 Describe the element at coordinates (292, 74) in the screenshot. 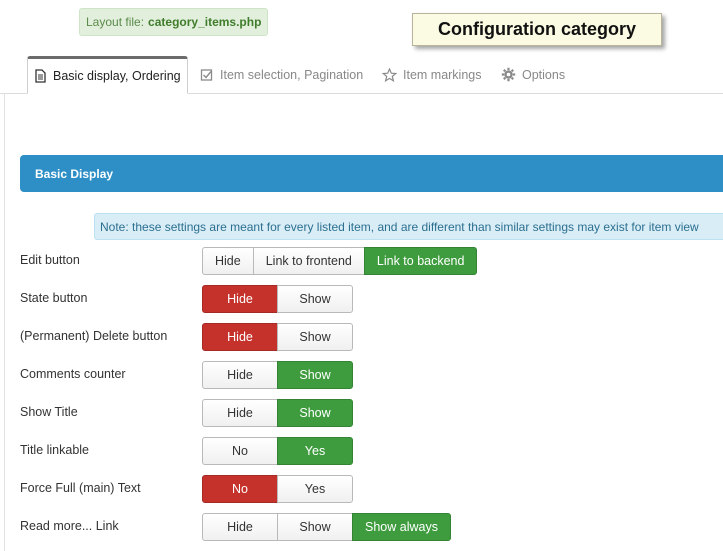

I see `tab-label: Item selection, Pagination` at that location.